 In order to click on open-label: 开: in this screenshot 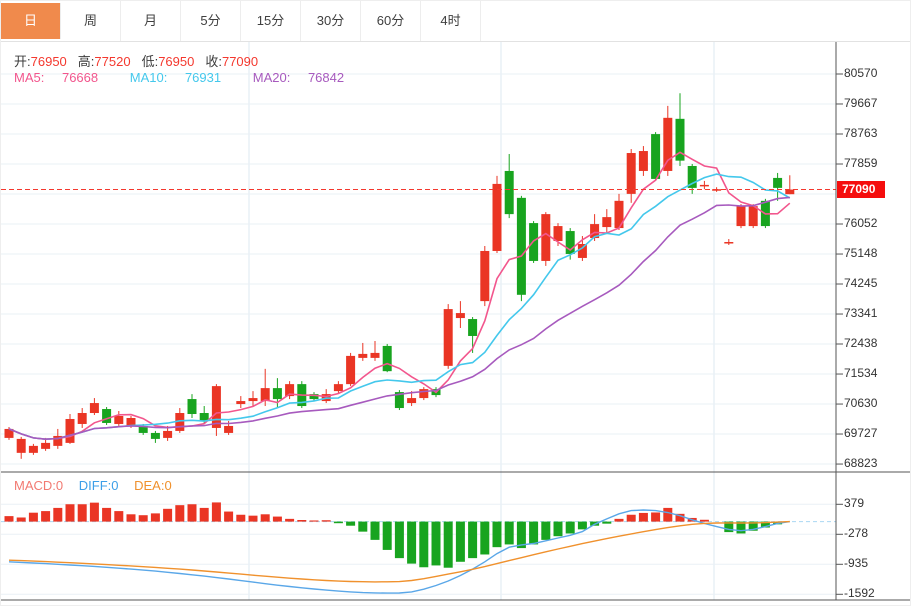, I will do `click(22, 61)`.